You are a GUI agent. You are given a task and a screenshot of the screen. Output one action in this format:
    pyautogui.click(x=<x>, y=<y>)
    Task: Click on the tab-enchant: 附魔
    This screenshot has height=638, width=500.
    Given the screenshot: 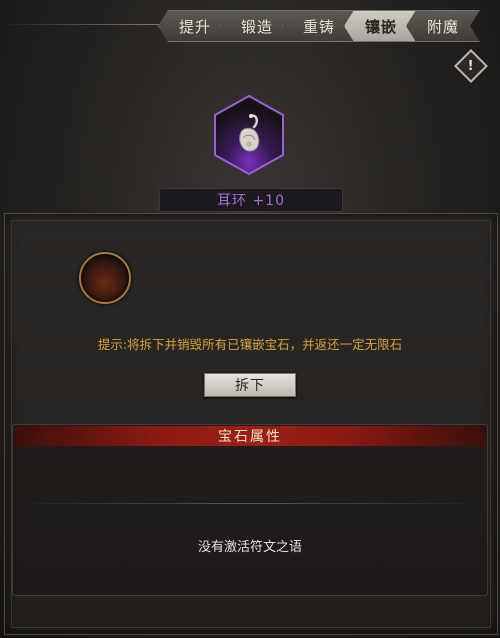 What is the action you would take?
    pyautogui.click(x=443, y=26)
    